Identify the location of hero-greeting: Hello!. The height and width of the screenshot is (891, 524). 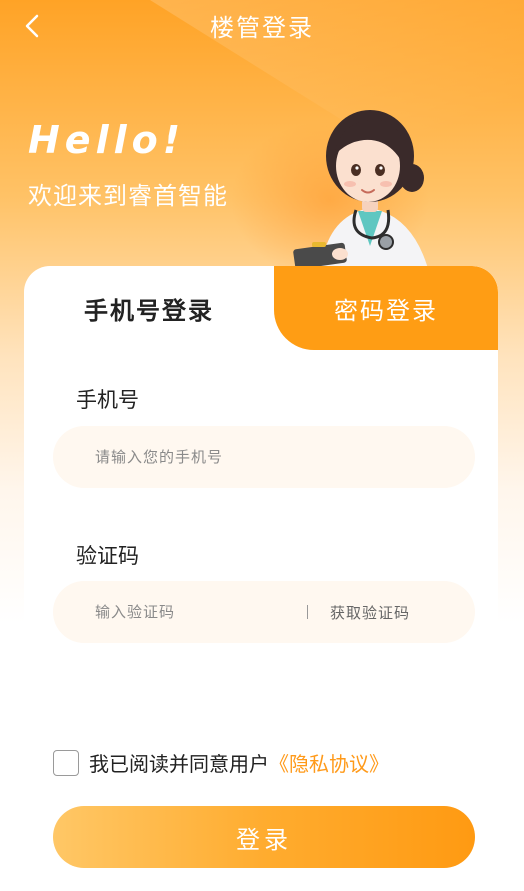
(107, 140).